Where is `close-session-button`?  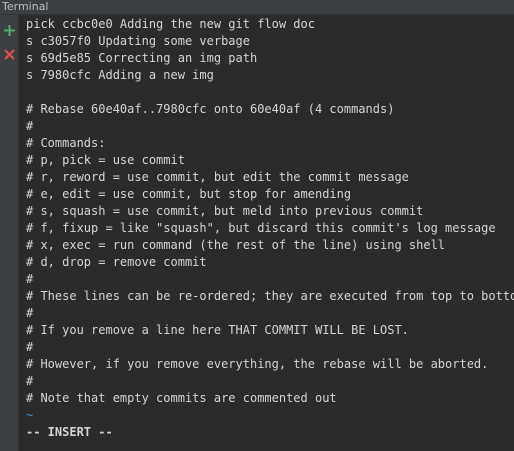 close-session-button is located at coordinates (9, 54).